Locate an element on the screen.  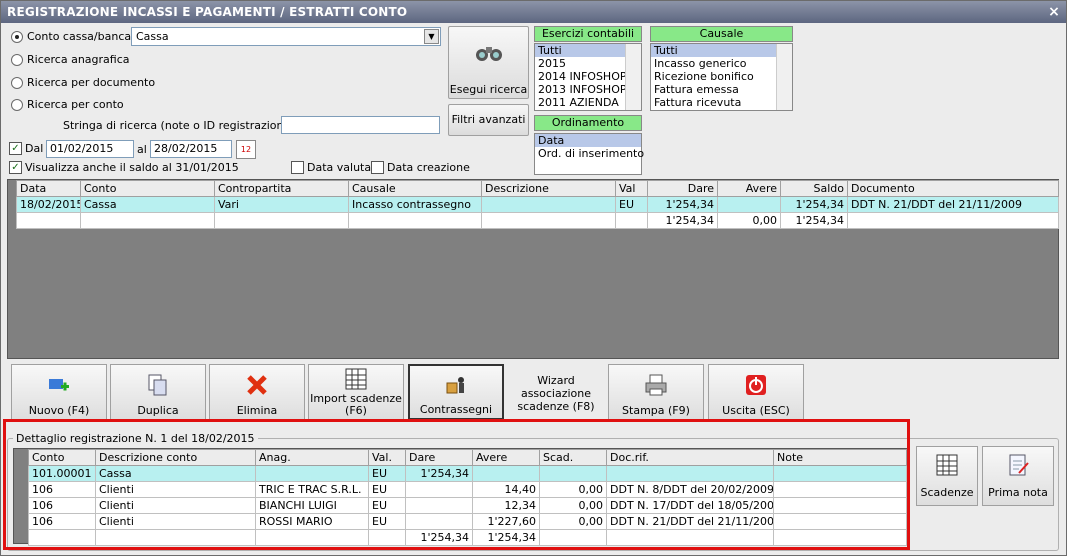
elimina-label: Elimina is located at coordinates (257, 410).